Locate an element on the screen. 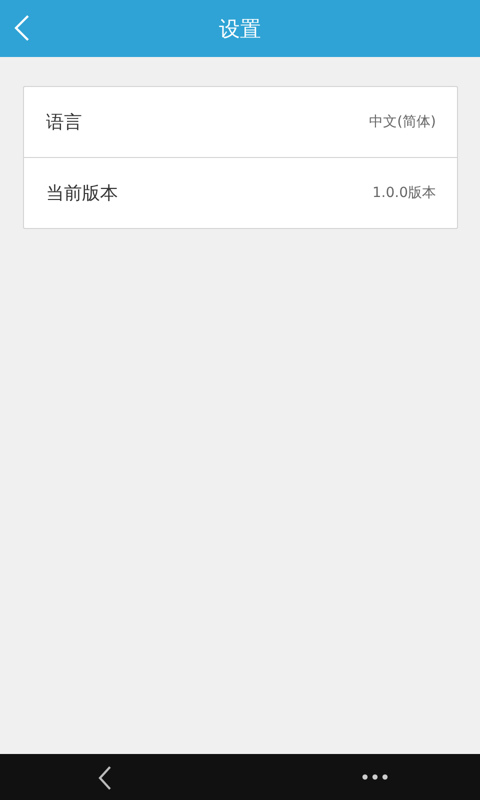 The image size is (480, 800). page-title: 设置 is located at coordinates (240, 29).